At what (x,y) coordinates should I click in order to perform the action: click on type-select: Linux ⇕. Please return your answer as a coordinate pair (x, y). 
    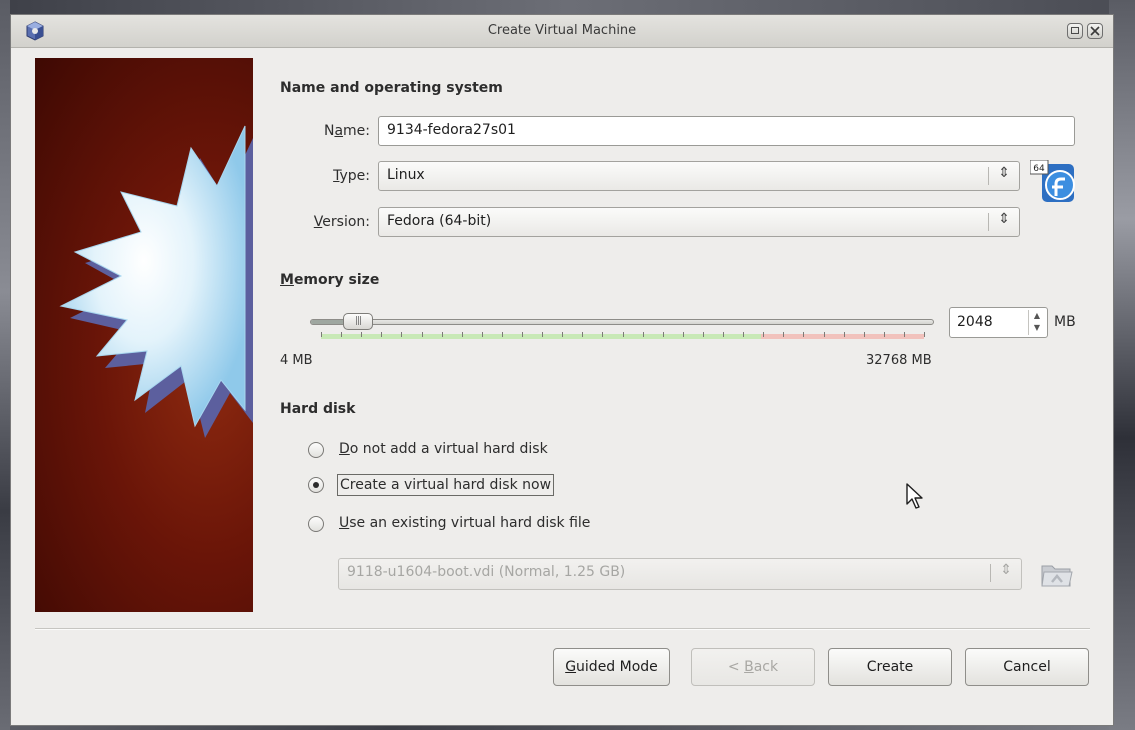
    Looking at the image, I should click on (699, 176).